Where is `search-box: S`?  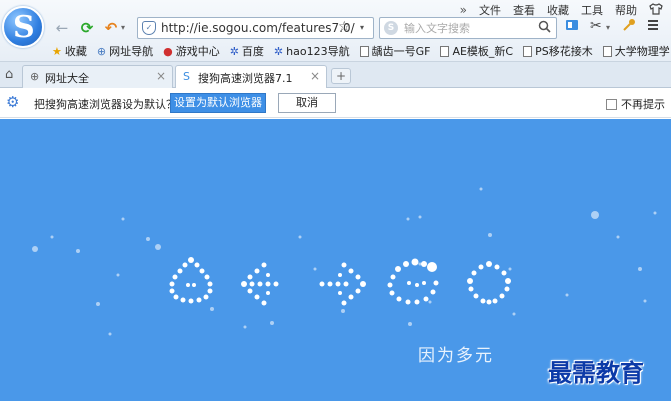 search-box: S is located at coordinates (468, 28).